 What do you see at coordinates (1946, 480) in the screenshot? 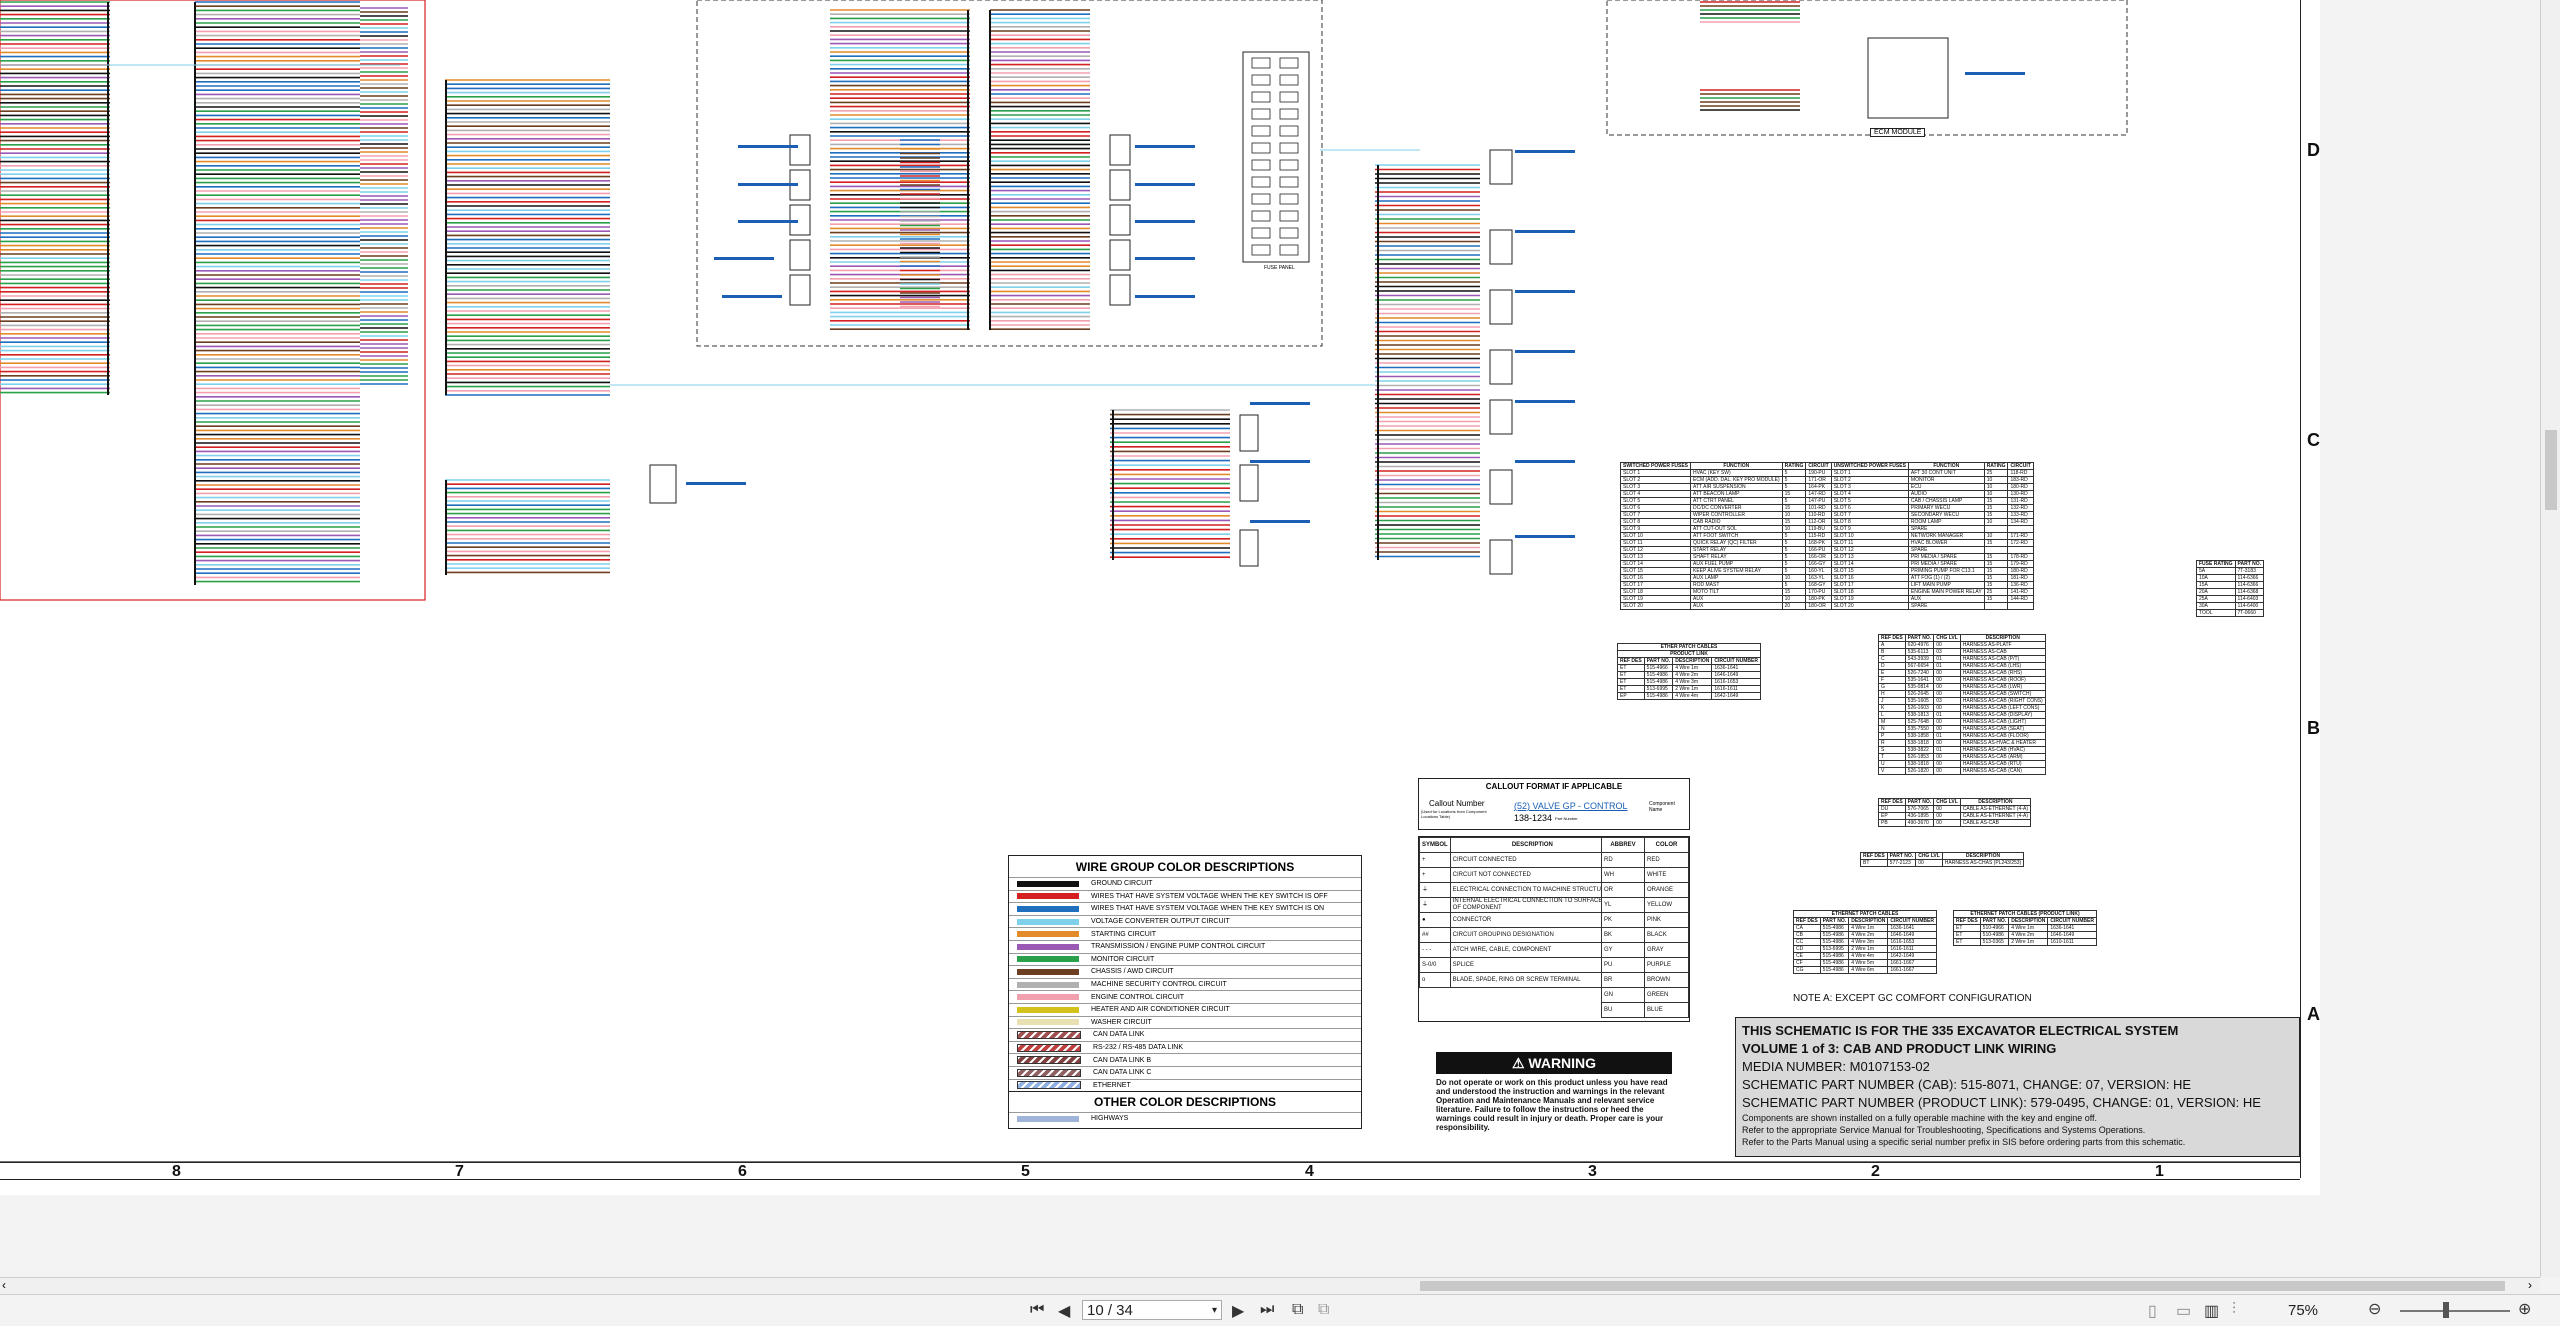
I see `table-cell: MONITOR` at bounding box center [1946, 480].